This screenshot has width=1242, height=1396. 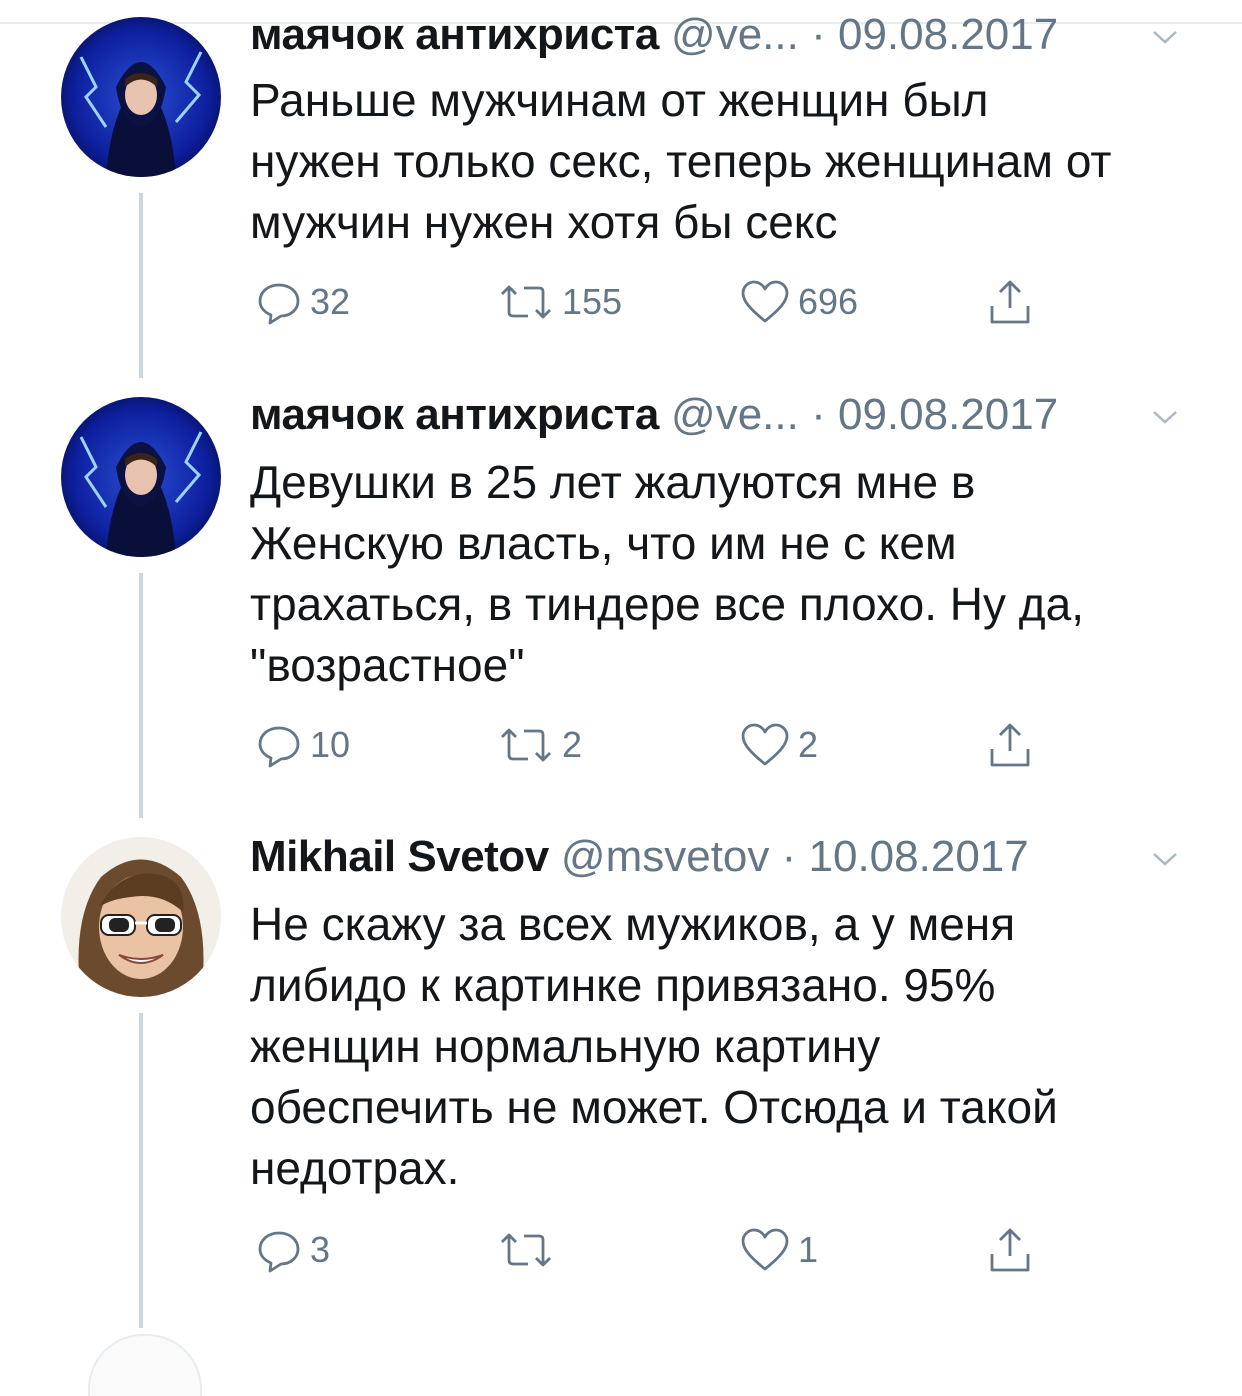 I want to click on author-handle: @msvetov, so click(x=665, y=856).